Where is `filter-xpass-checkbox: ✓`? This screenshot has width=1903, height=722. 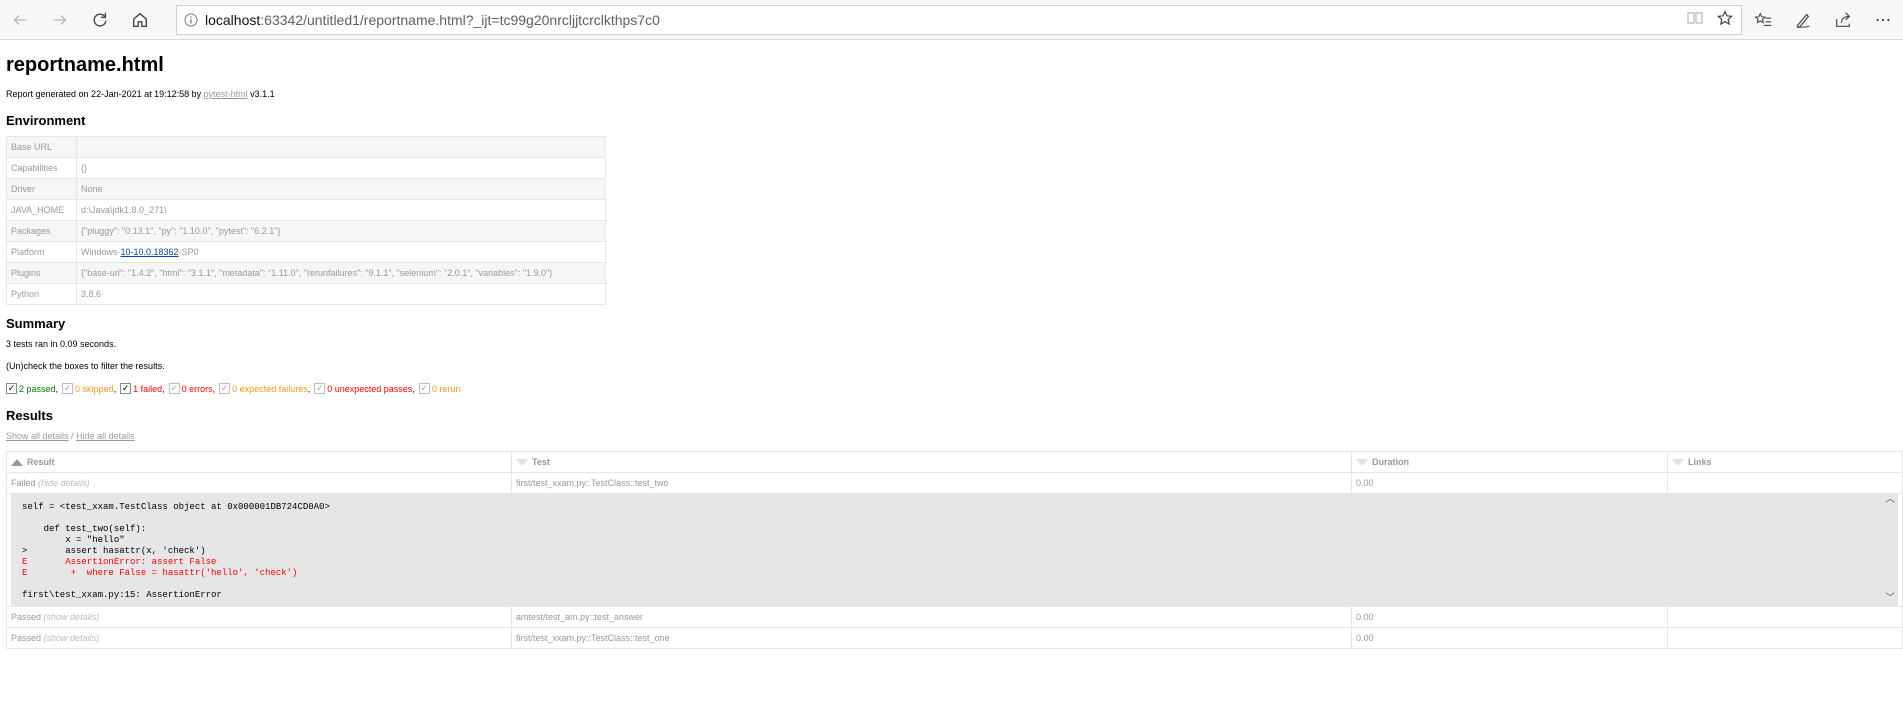
filter-xpass-checkbox: ✓ is located at coordinates (320, 388).